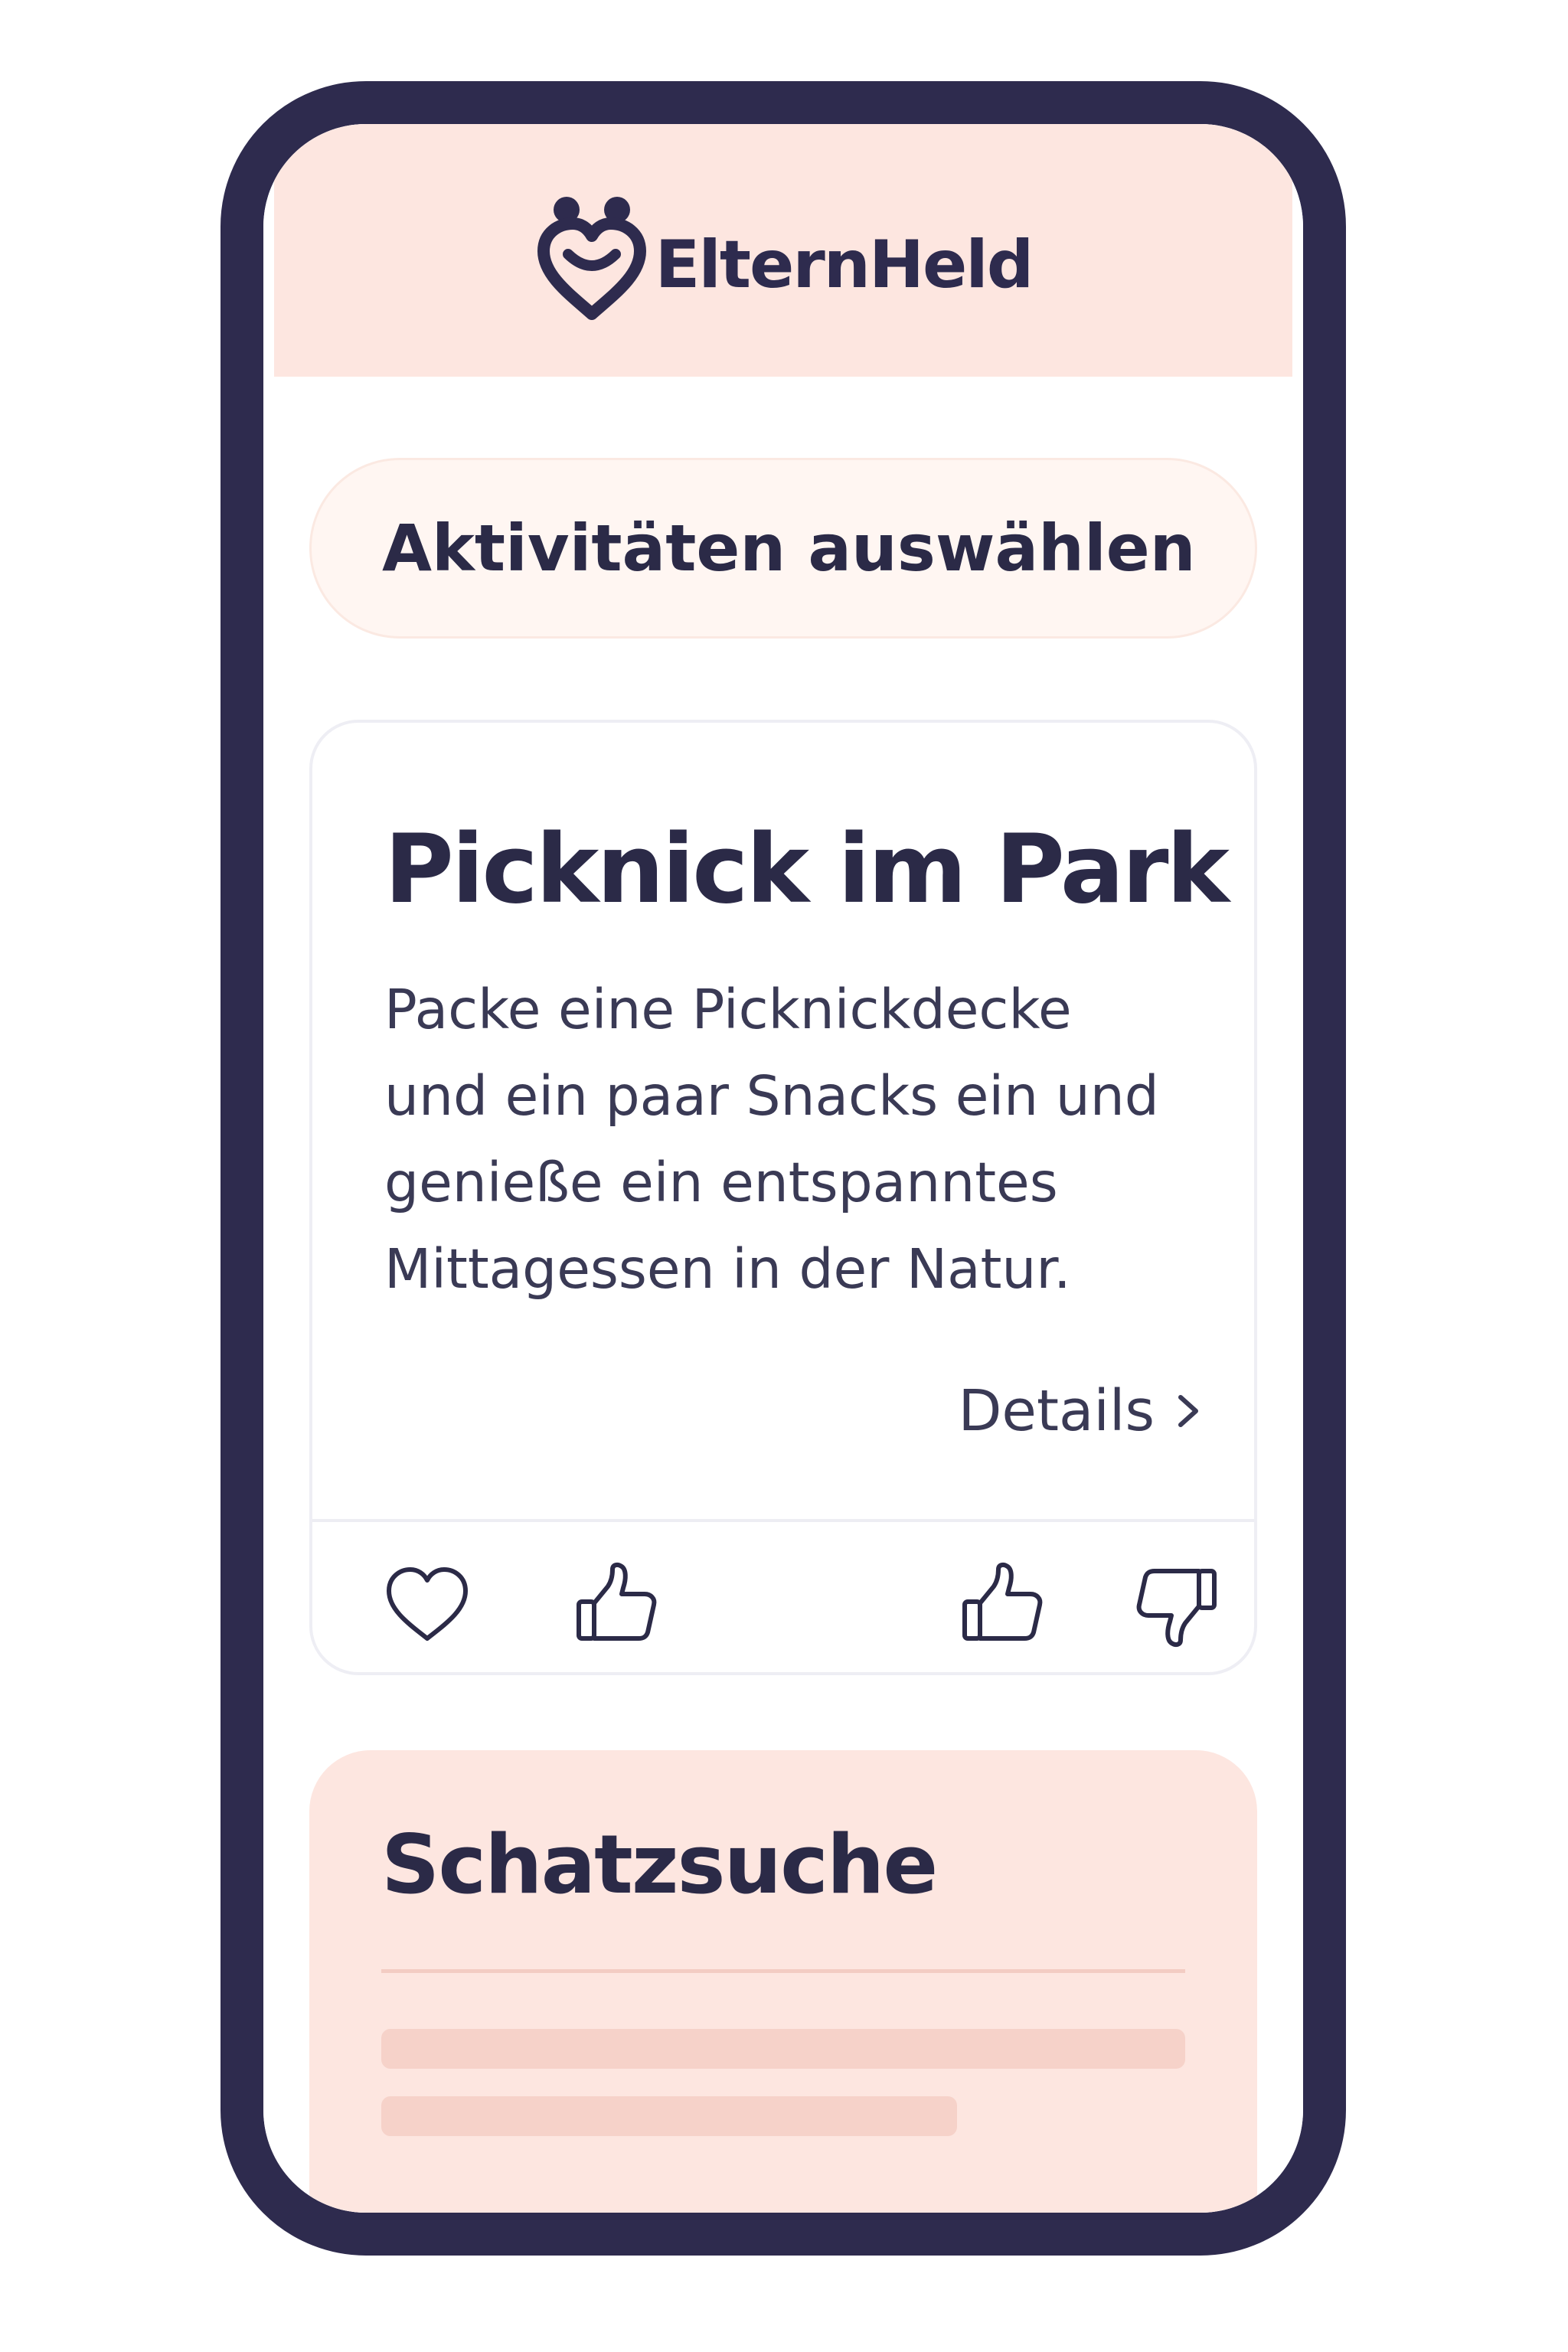 This screenshot has width=1568, height=2352. Describe the element at coordinates (1176, 1608) in the screenshot. I see `thumbs-down-outline-icon` at that location.